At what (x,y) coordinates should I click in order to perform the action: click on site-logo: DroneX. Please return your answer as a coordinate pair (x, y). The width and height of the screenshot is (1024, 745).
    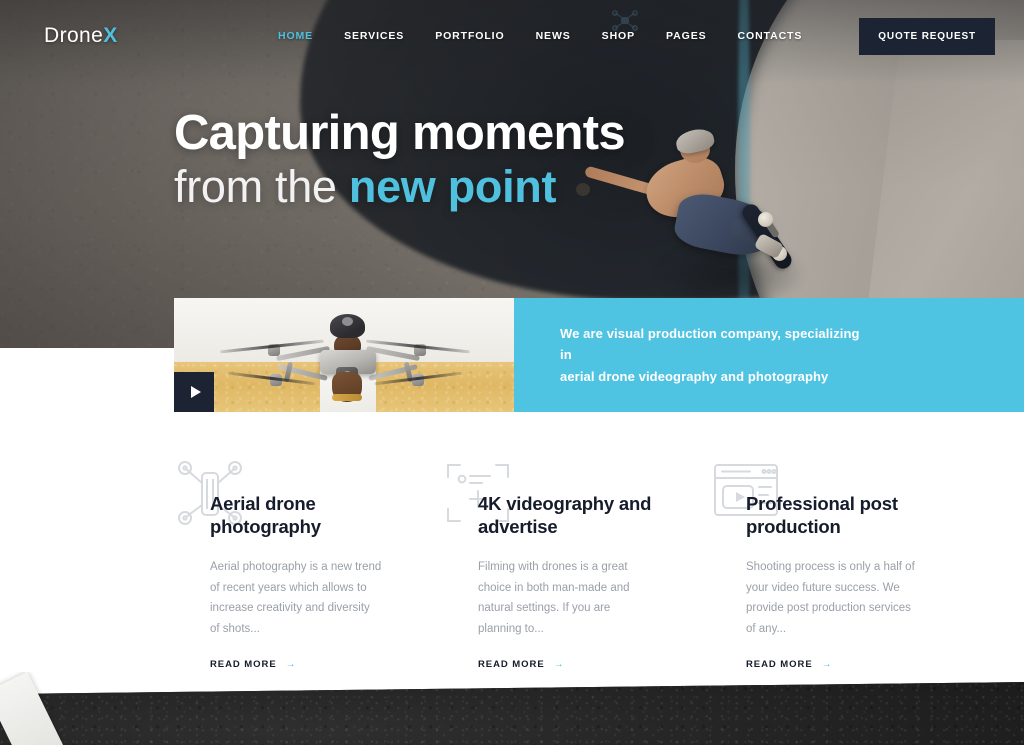
    Looking at the image, I should click on (81, 36).